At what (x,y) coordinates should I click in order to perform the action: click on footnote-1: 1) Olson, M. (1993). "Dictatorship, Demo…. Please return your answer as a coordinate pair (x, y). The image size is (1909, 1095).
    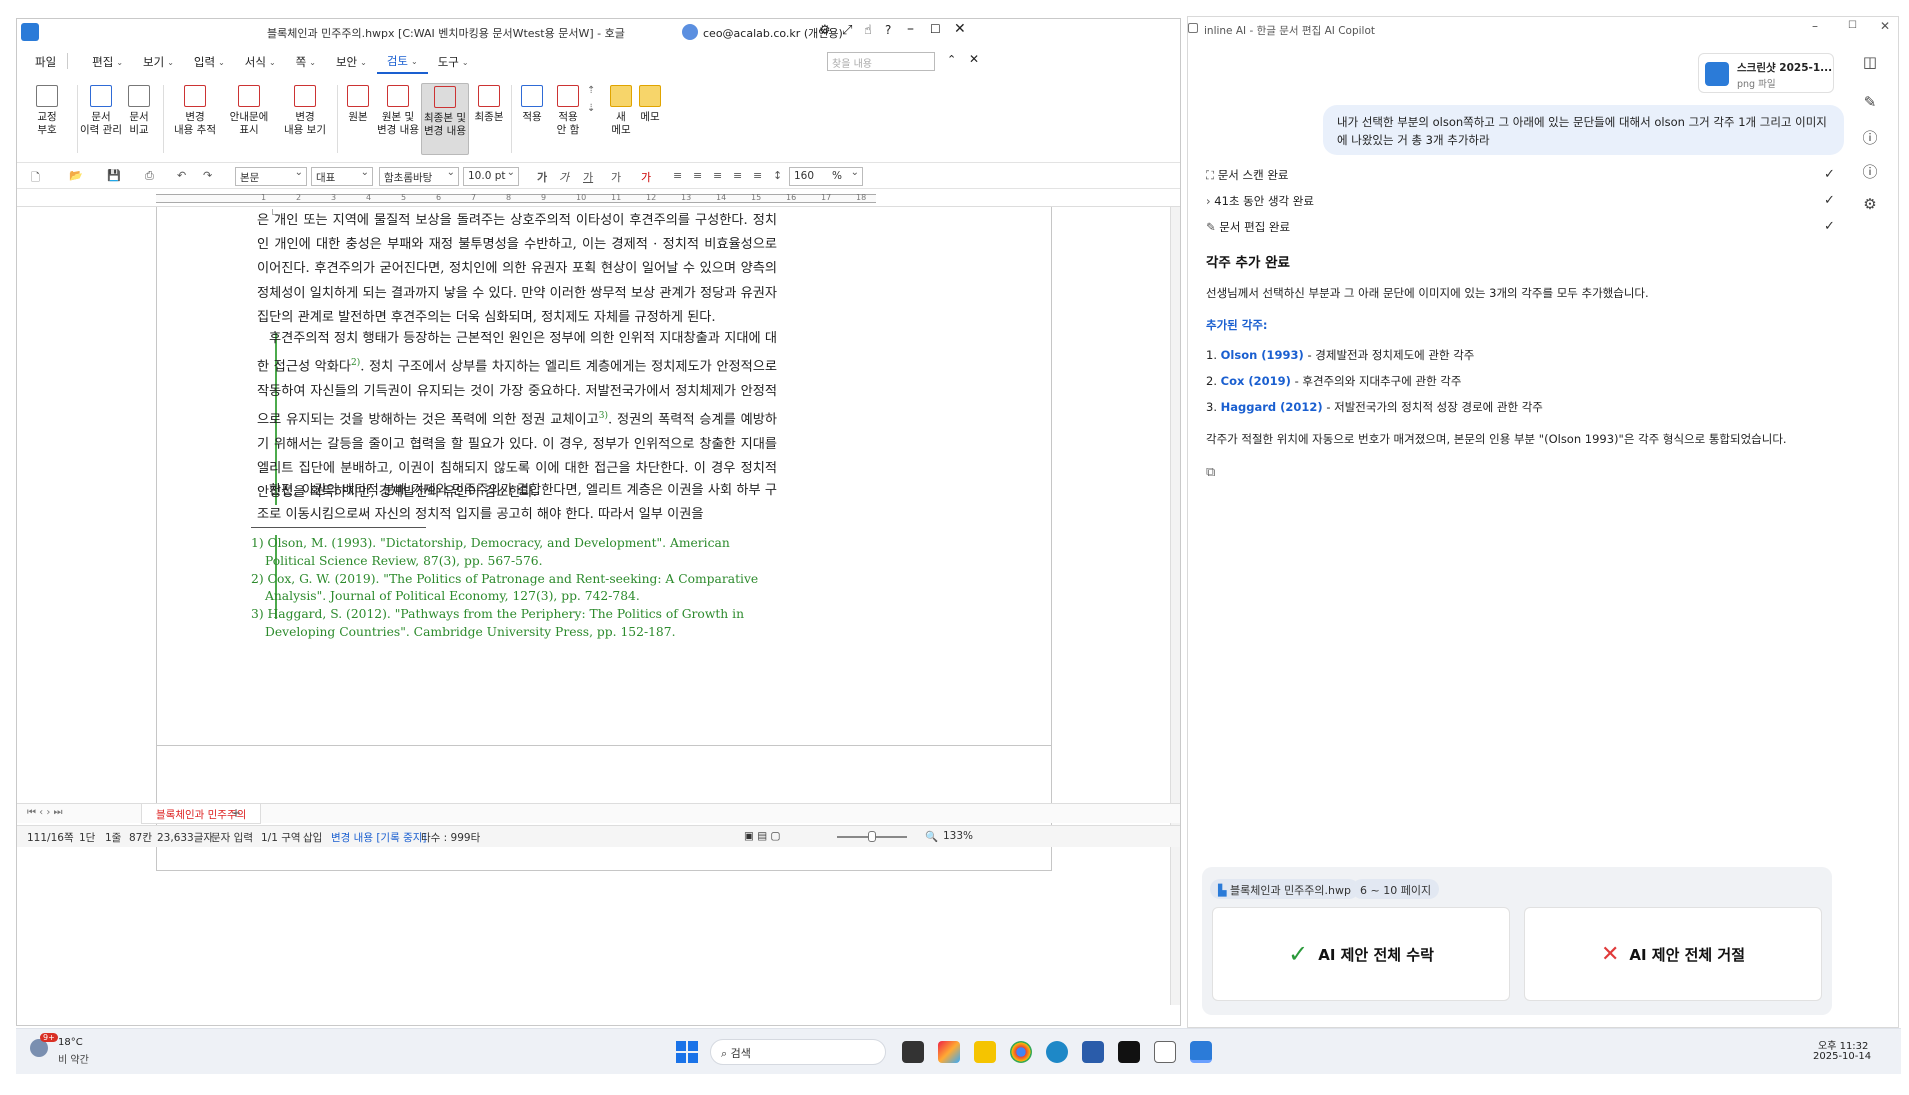
    Looking at the image, I should click on (514, 553).